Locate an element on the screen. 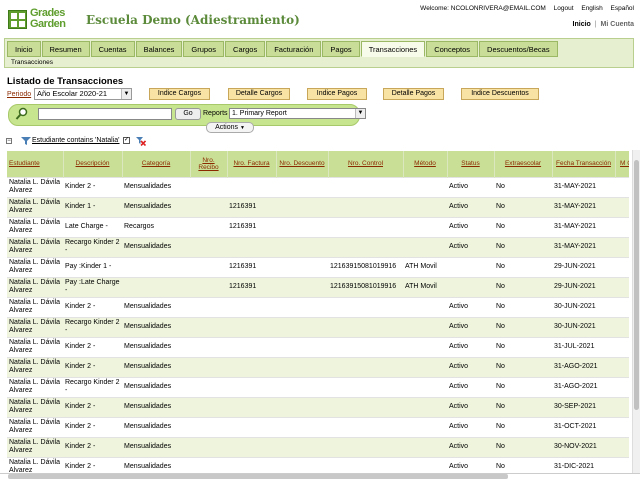  actions-button: Actions ▼ is located at coordinates (230, 127).